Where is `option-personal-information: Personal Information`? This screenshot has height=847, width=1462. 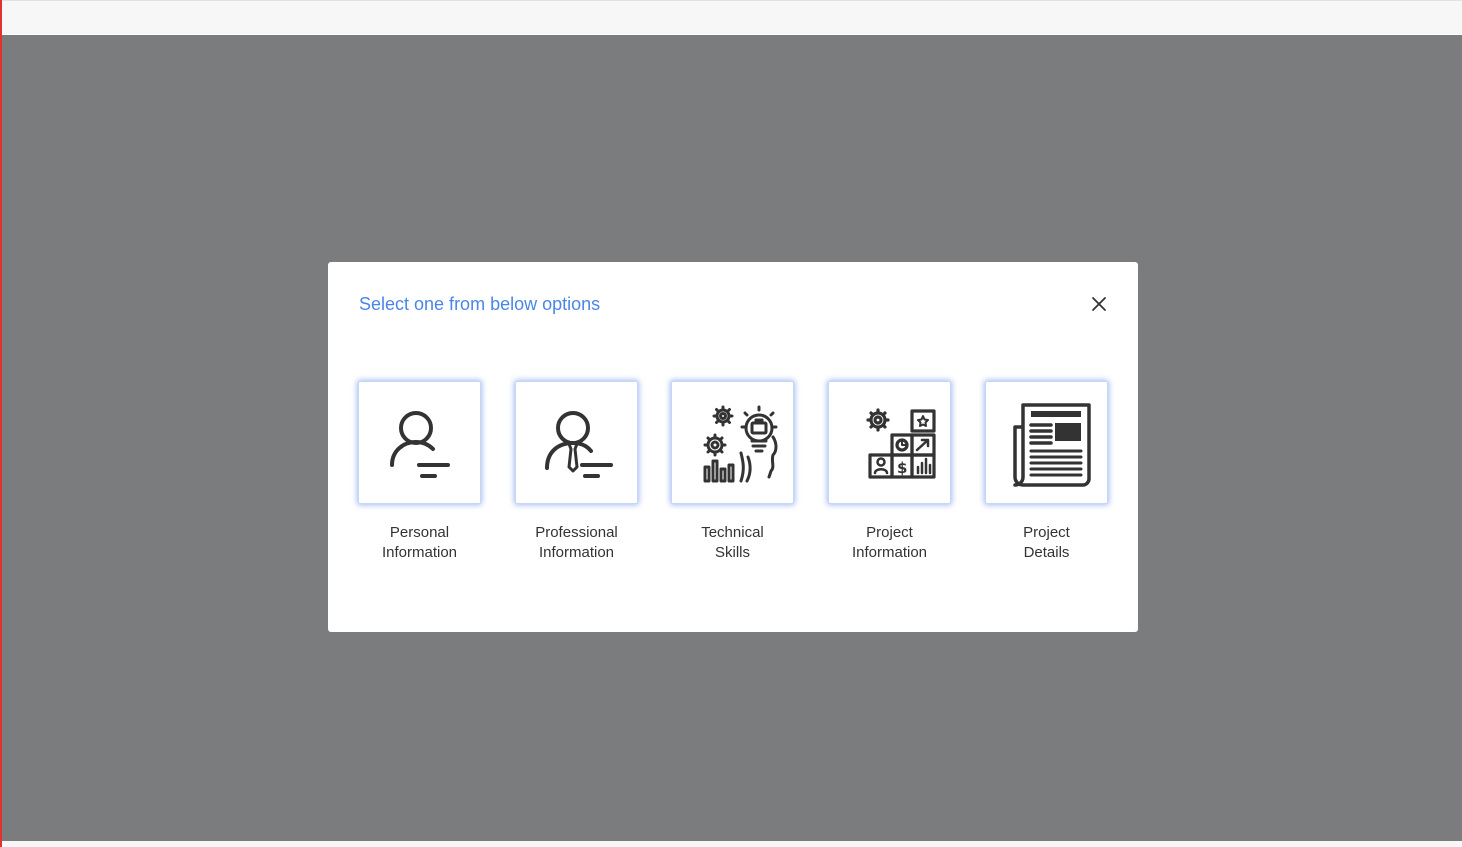 option-personal-information: Personal Information is located at coordinates (419, 472).